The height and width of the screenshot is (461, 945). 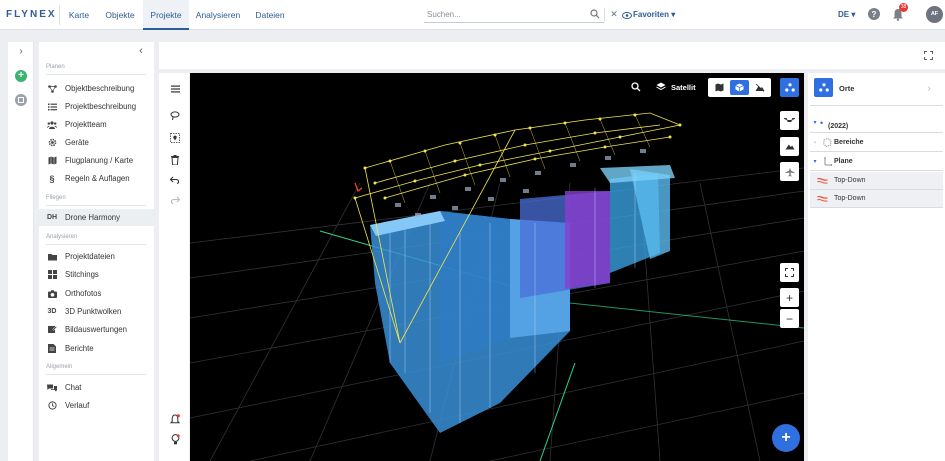 What do you see at coordinates (789, 171) in the screenshot?
I see `flight-button` at bounding box center [789, 171].